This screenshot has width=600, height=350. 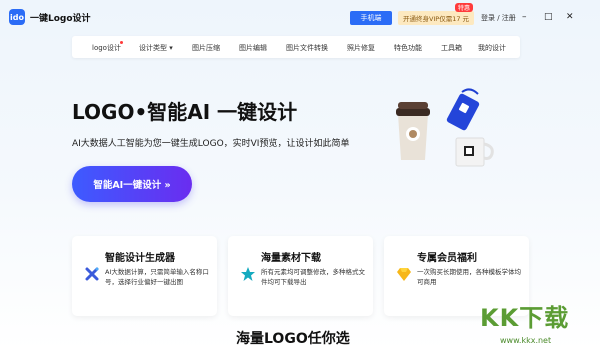 I want to click on diamond-icon, so click(x=404, y=274).